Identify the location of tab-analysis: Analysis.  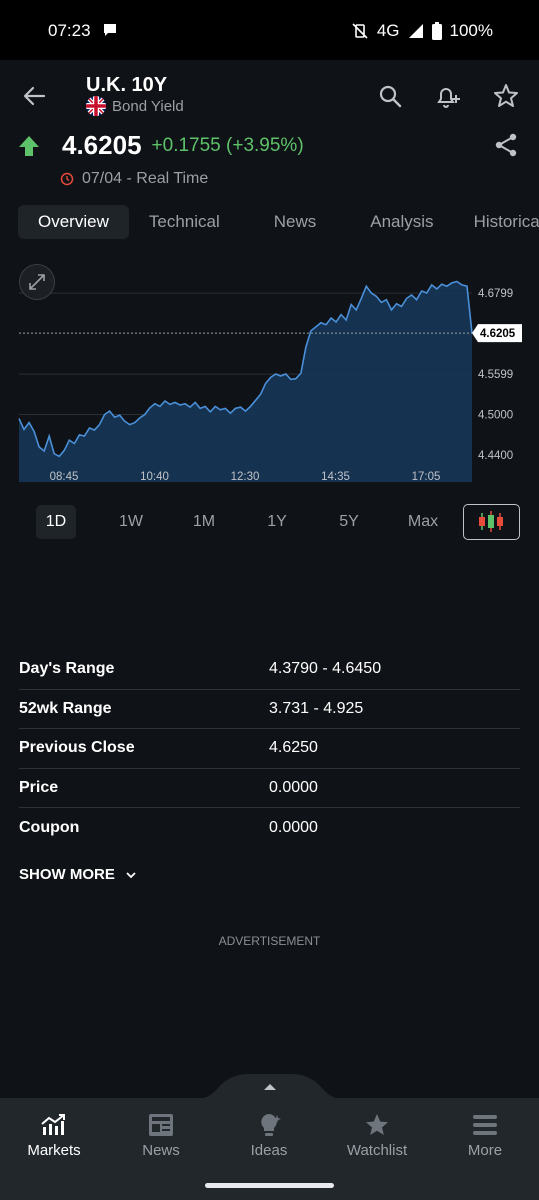
(401, 222).